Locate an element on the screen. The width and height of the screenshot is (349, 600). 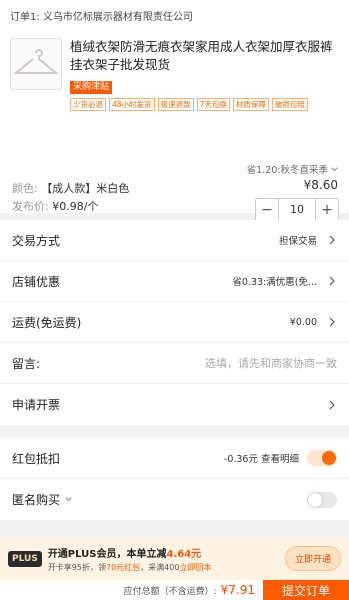
hanger-icon is located at coordinates (36, 61).